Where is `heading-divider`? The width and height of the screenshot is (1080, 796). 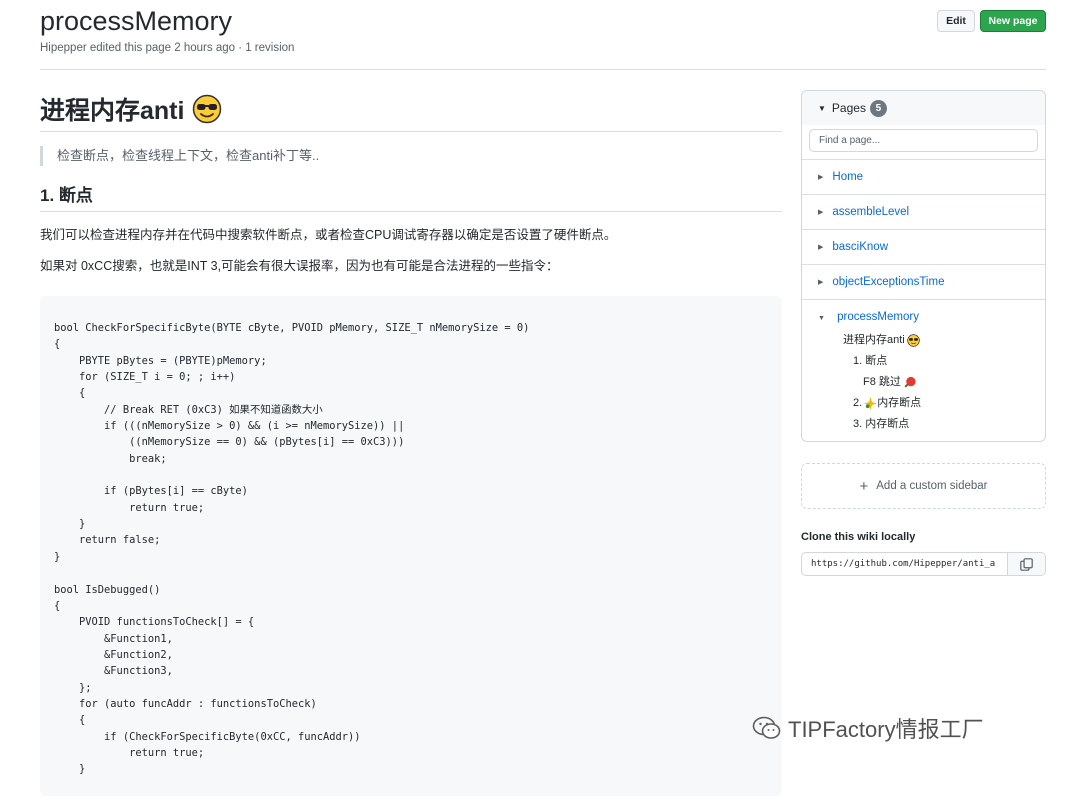
heading-divider is located at coordinates (411, 131).